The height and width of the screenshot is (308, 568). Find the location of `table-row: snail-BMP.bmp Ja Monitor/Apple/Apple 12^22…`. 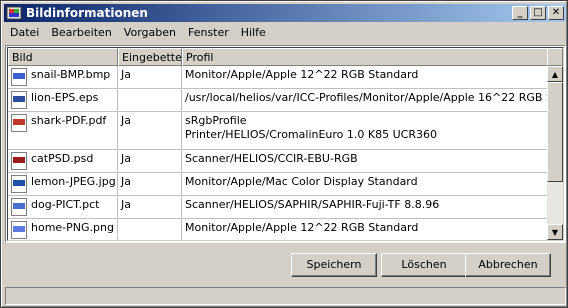

table-row: snail-BMP.bmp Ja Monitor/Apple/Apple 12^22… is located at coordinates (278, 77).